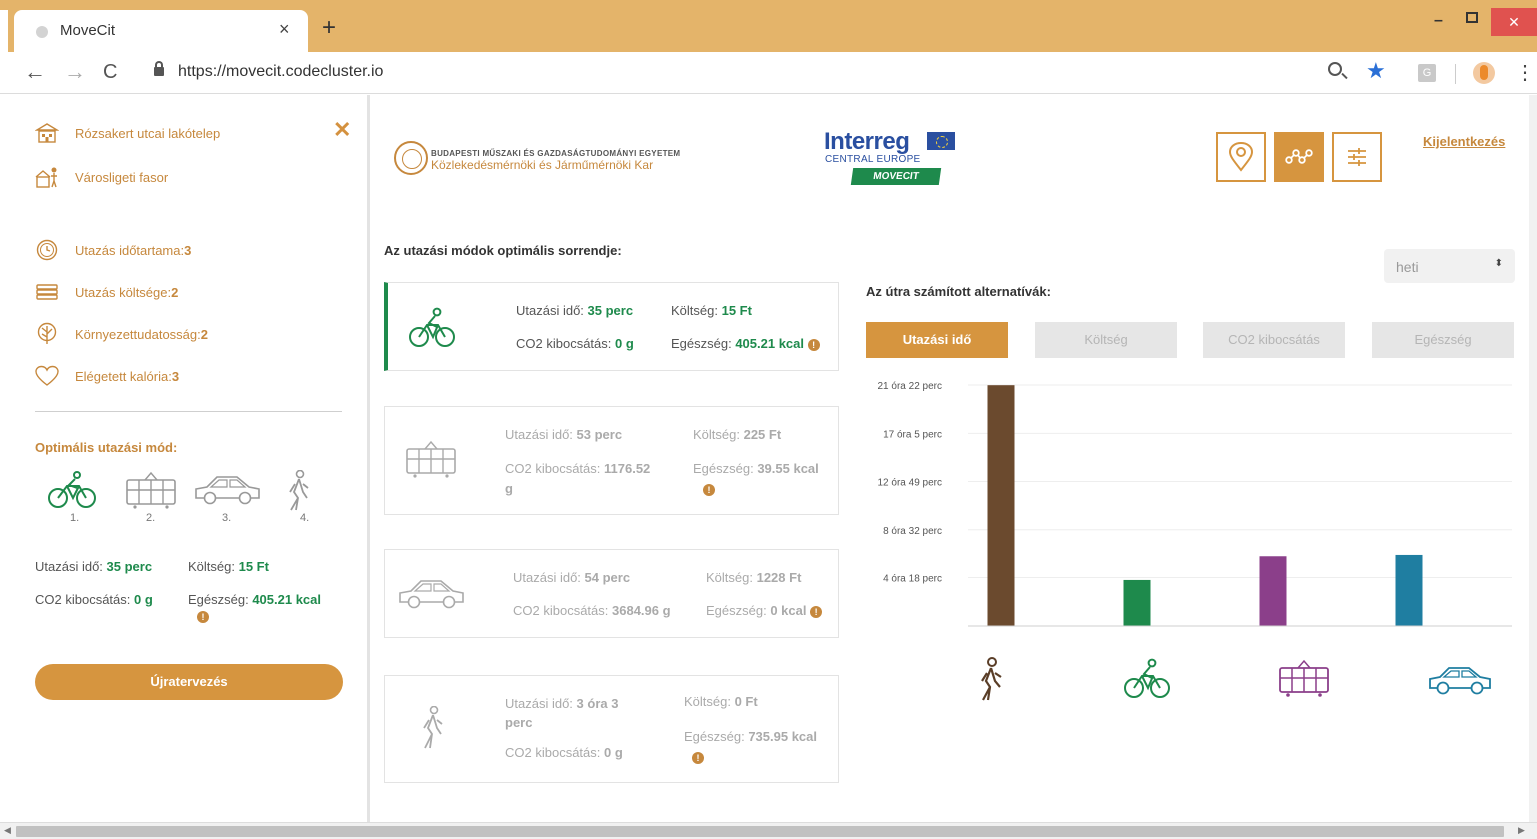  Describe the element at coordinates (1438, 21) in the screenshot. I see `window-minimize-button: –` at that location.